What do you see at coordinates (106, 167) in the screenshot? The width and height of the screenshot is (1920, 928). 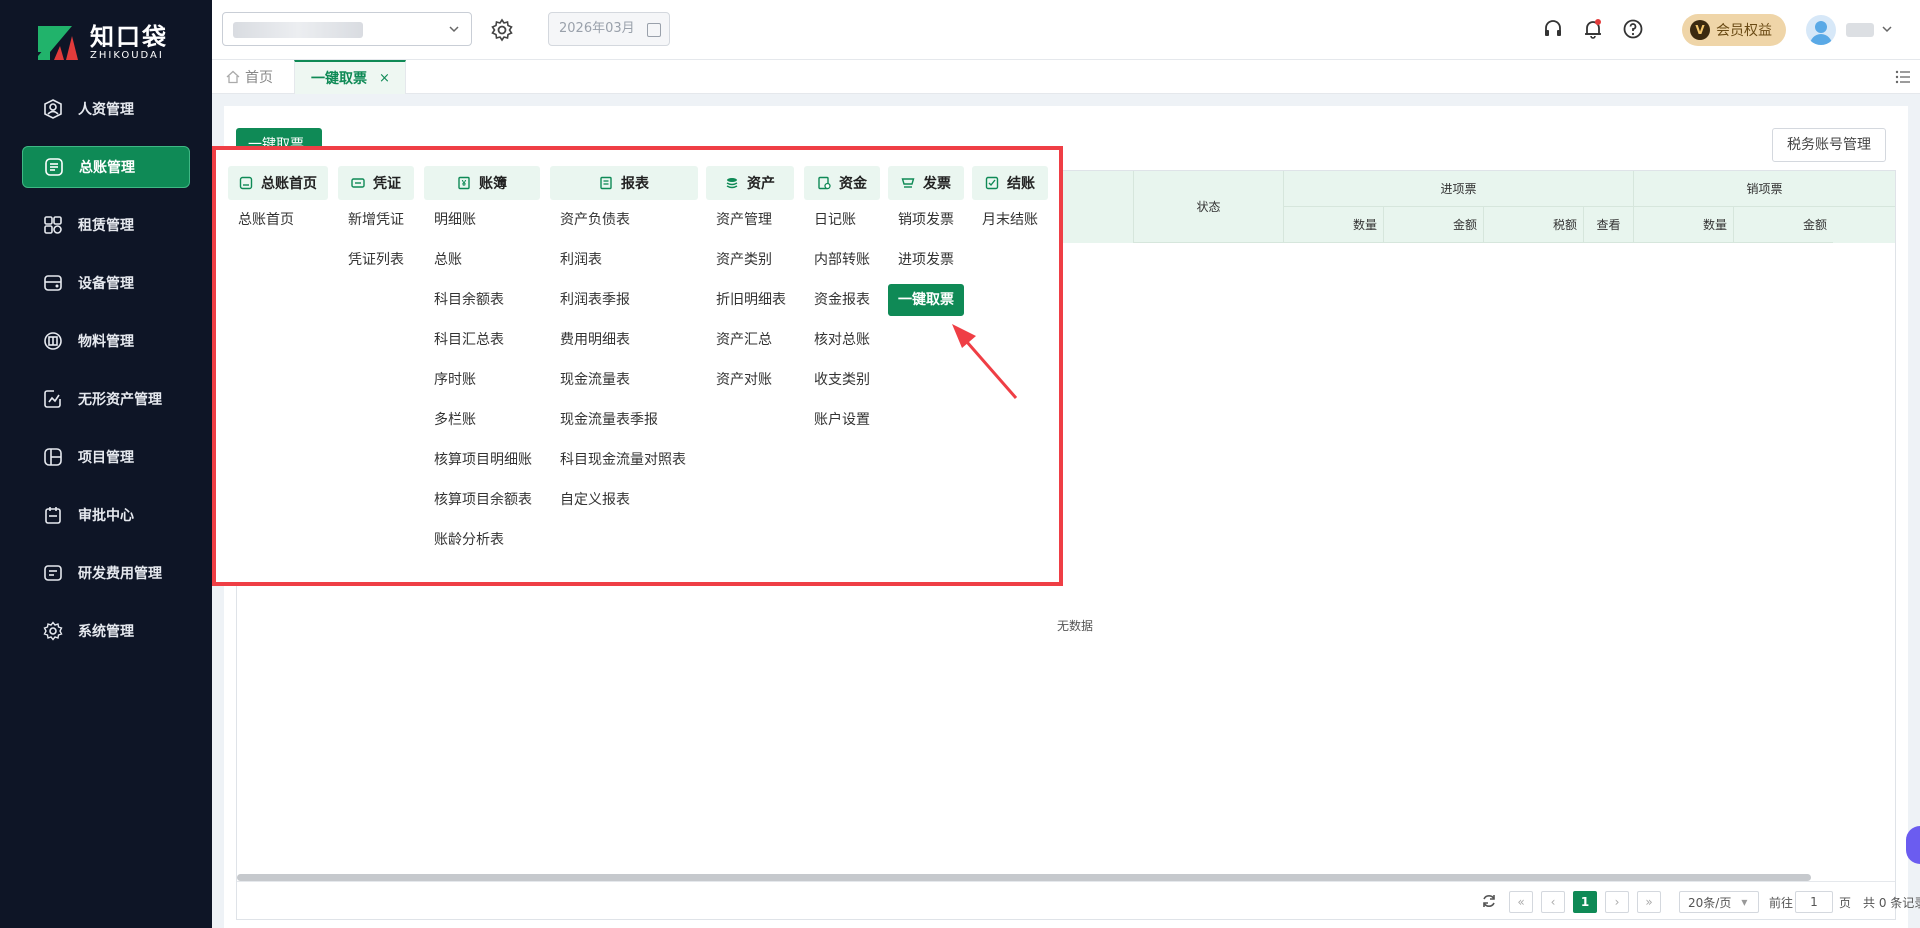 I see `sidebar-item-ledger: 总账管理` at bounding box center [106, 167].